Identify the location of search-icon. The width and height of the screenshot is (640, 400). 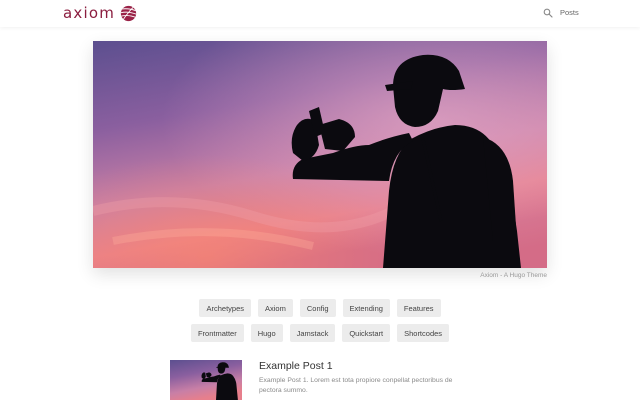
(548, 13).